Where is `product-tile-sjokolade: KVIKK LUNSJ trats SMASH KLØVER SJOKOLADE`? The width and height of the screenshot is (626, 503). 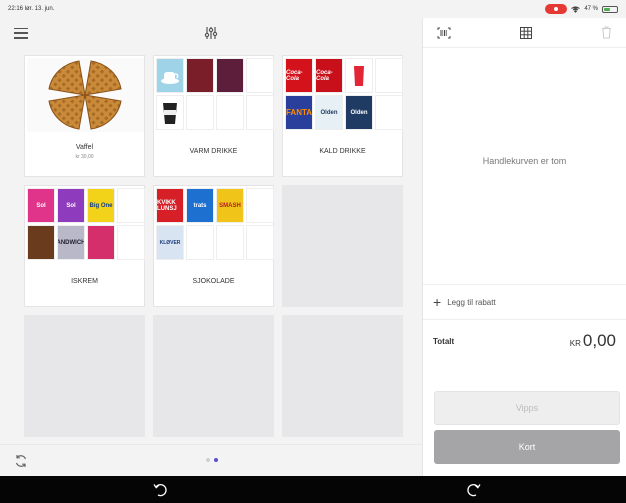
product-tile-sjokolade: KVIKK LUNSJ trats SMASH KLØVER SJOKOLADE is located at coordinates (213, 246).